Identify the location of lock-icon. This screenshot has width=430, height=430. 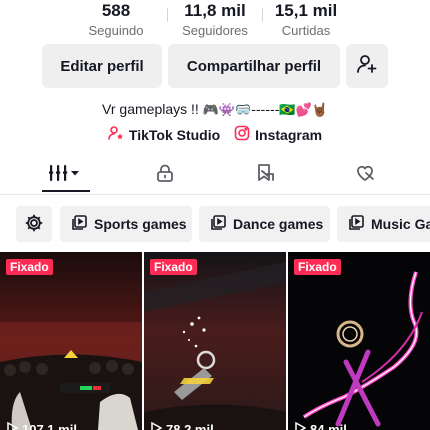
(165, 175).